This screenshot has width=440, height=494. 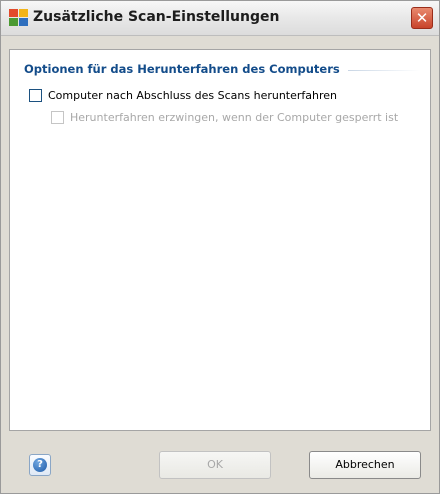 I want to click on shutdown-after-scan-checkbox, so click(x=35, y=95).